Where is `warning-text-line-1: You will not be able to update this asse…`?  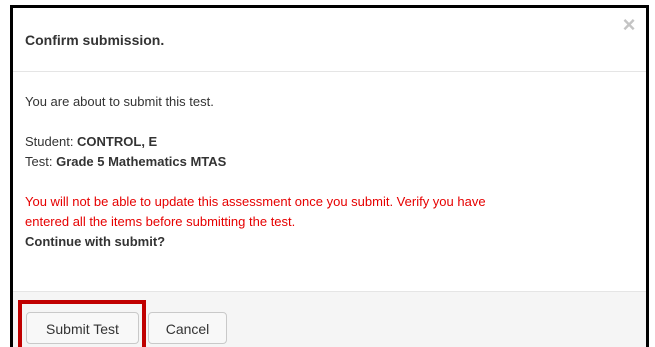
warning-text-line-1: You will not be able to update this asse… is located at coordinates (255, 201).